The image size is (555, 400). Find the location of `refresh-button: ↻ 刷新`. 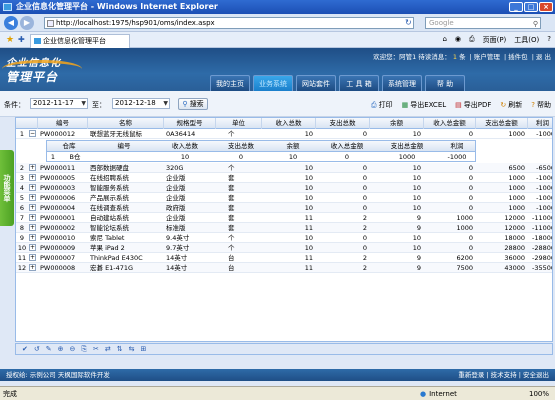

refresh-button: ↻ 刷新 is located at coordinates (511, 105).